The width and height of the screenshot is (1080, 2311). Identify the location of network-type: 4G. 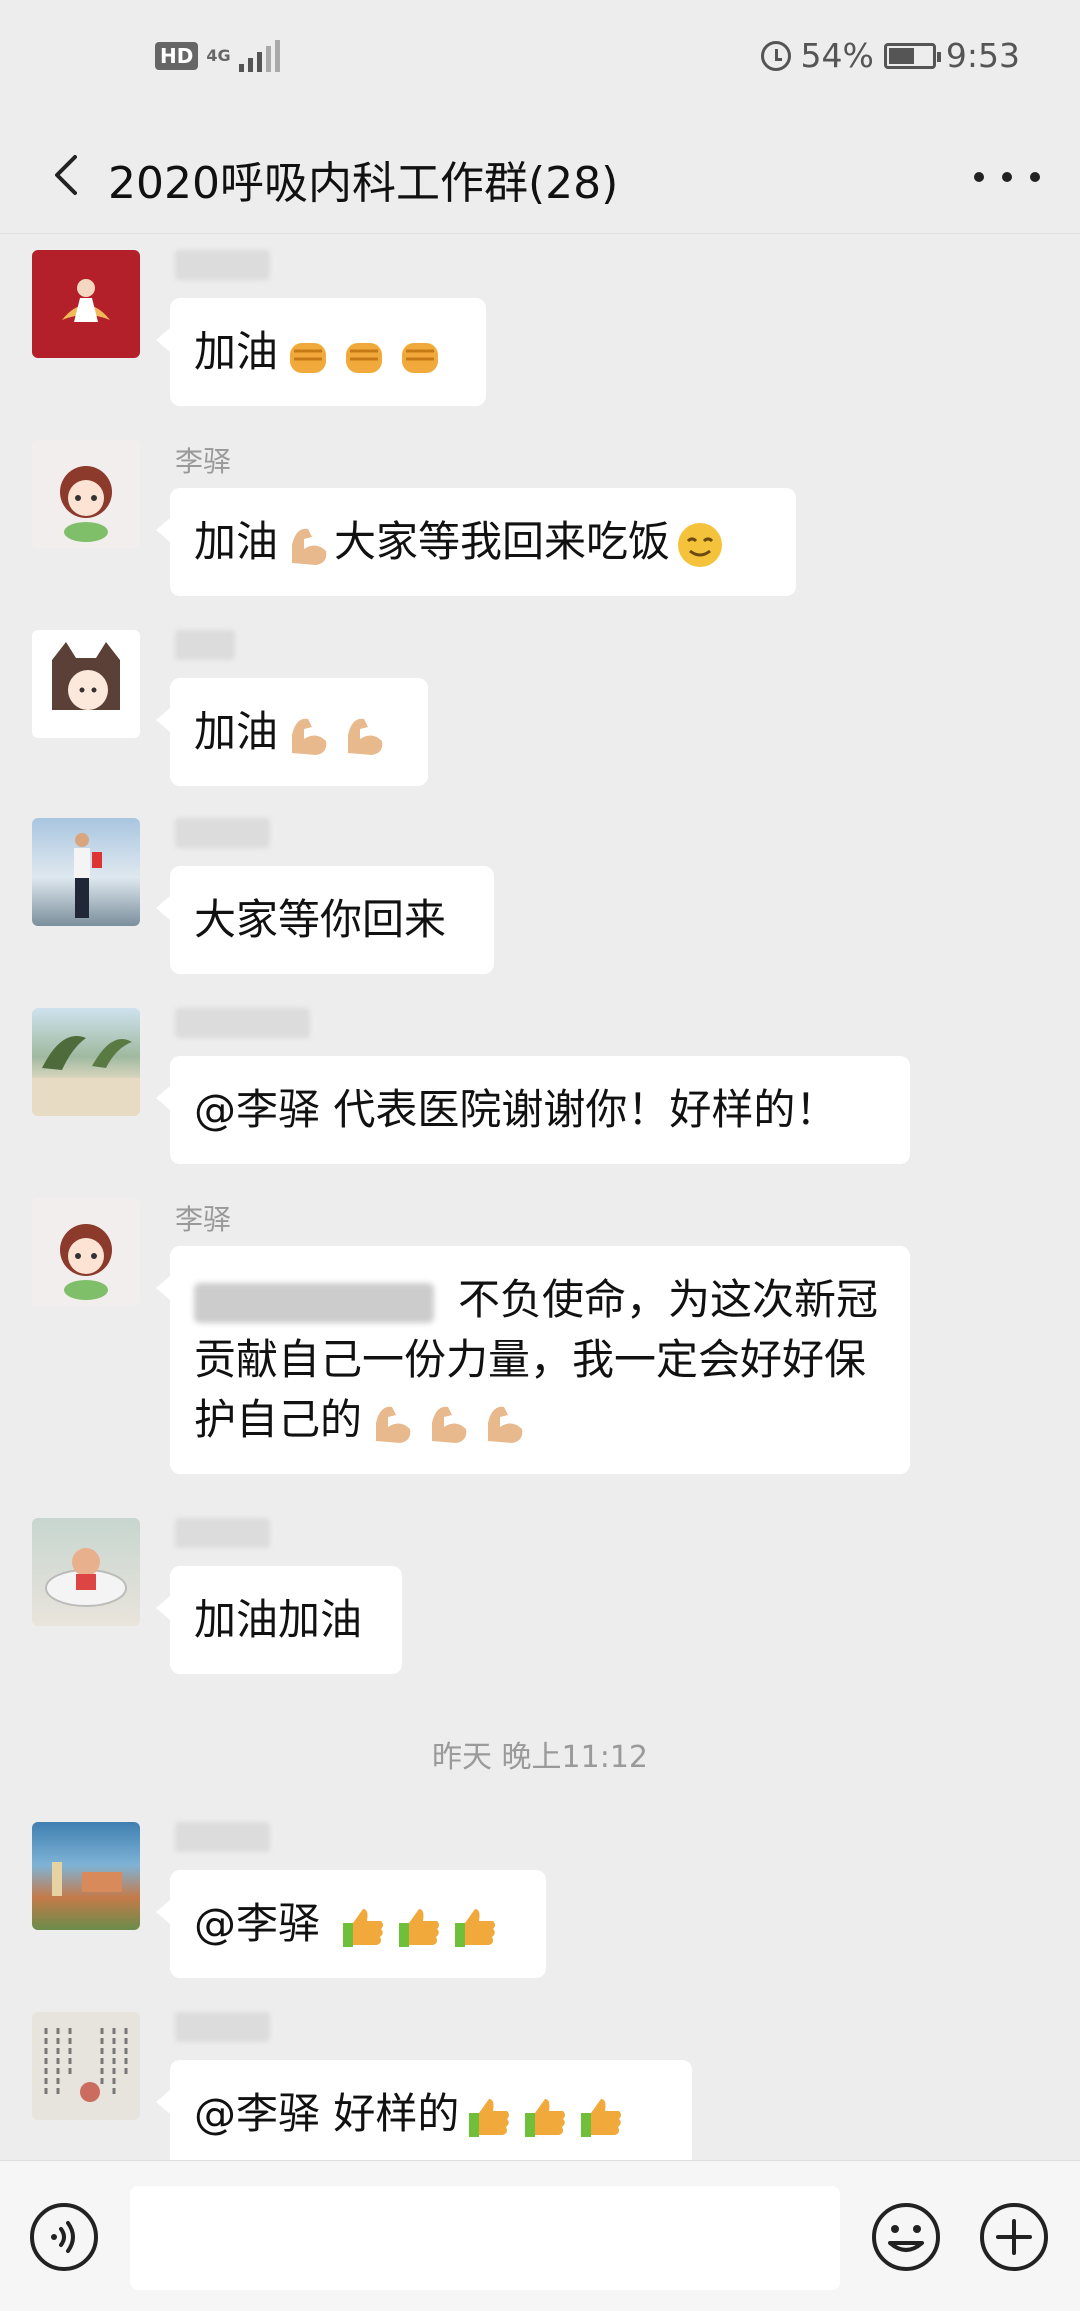
(218, 55).